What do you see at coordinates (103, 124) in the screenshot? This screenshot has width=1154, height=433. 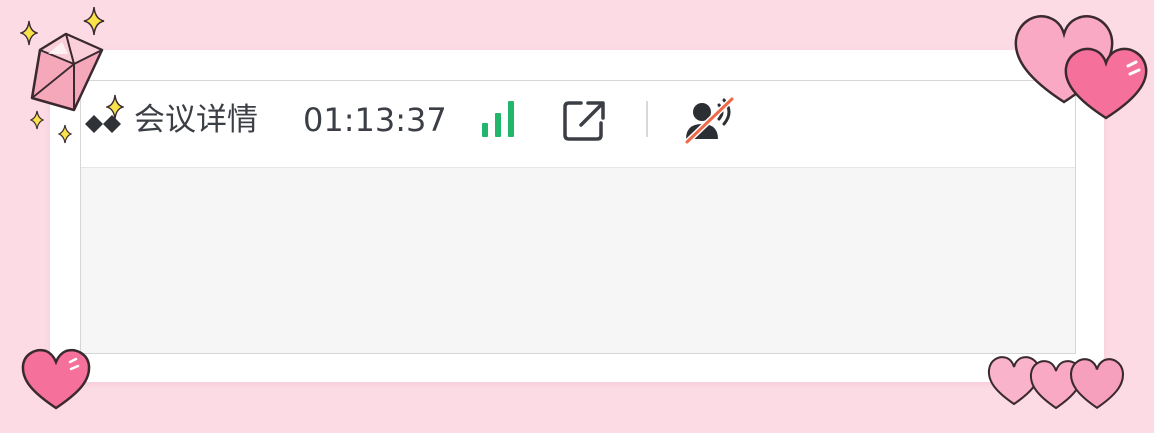 I see `app-logo-icon` at bounding box center [103, 124].